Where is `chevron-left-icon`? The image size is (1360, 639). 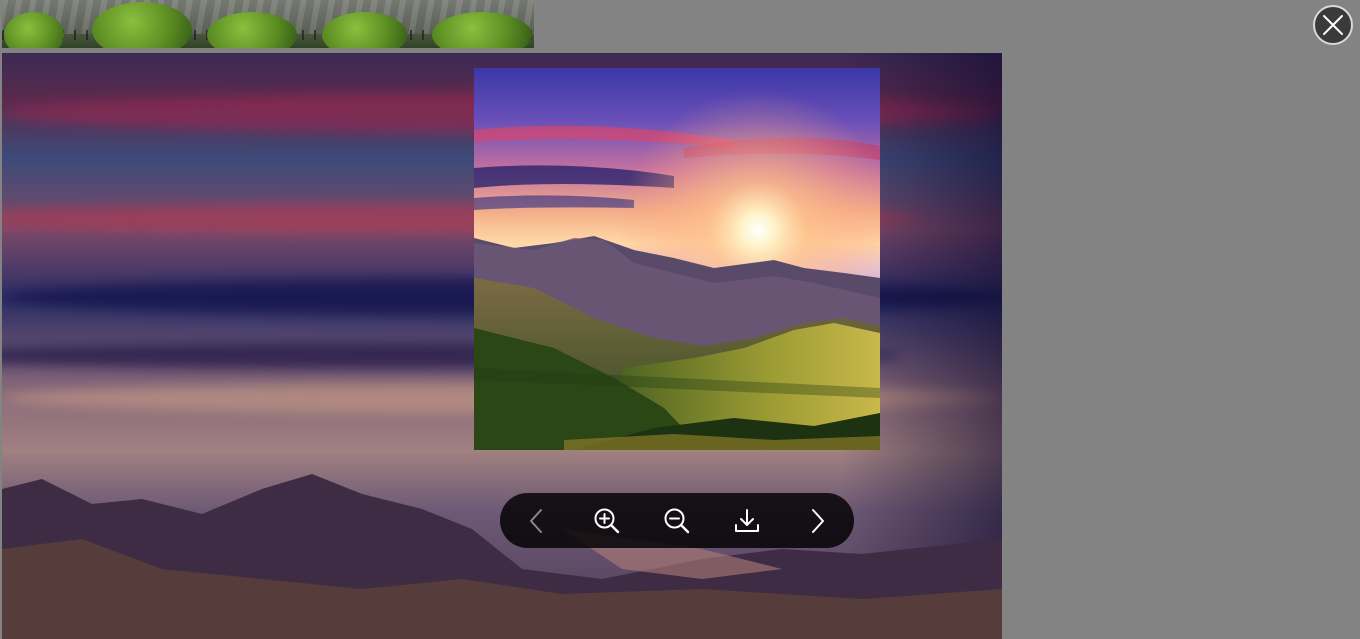 chevron-left-icon is located at coordinates (536, 520).